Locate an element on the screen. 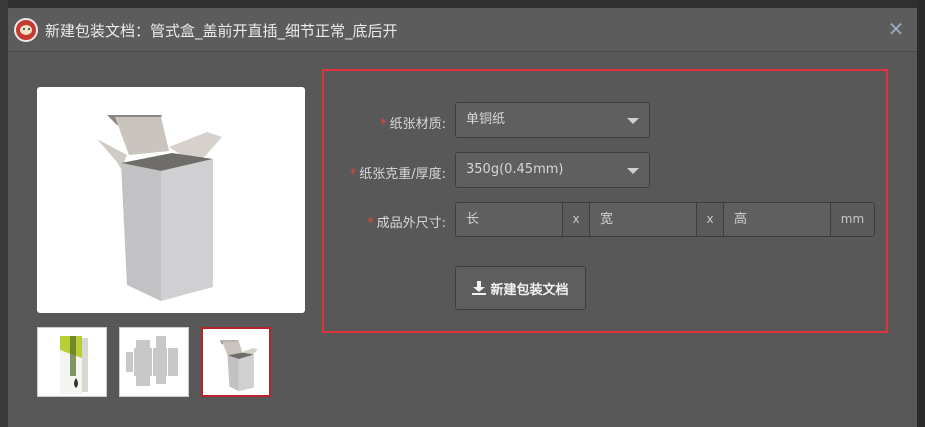 The image size is (925, 427). length-input is located at coordinates (509, 219).